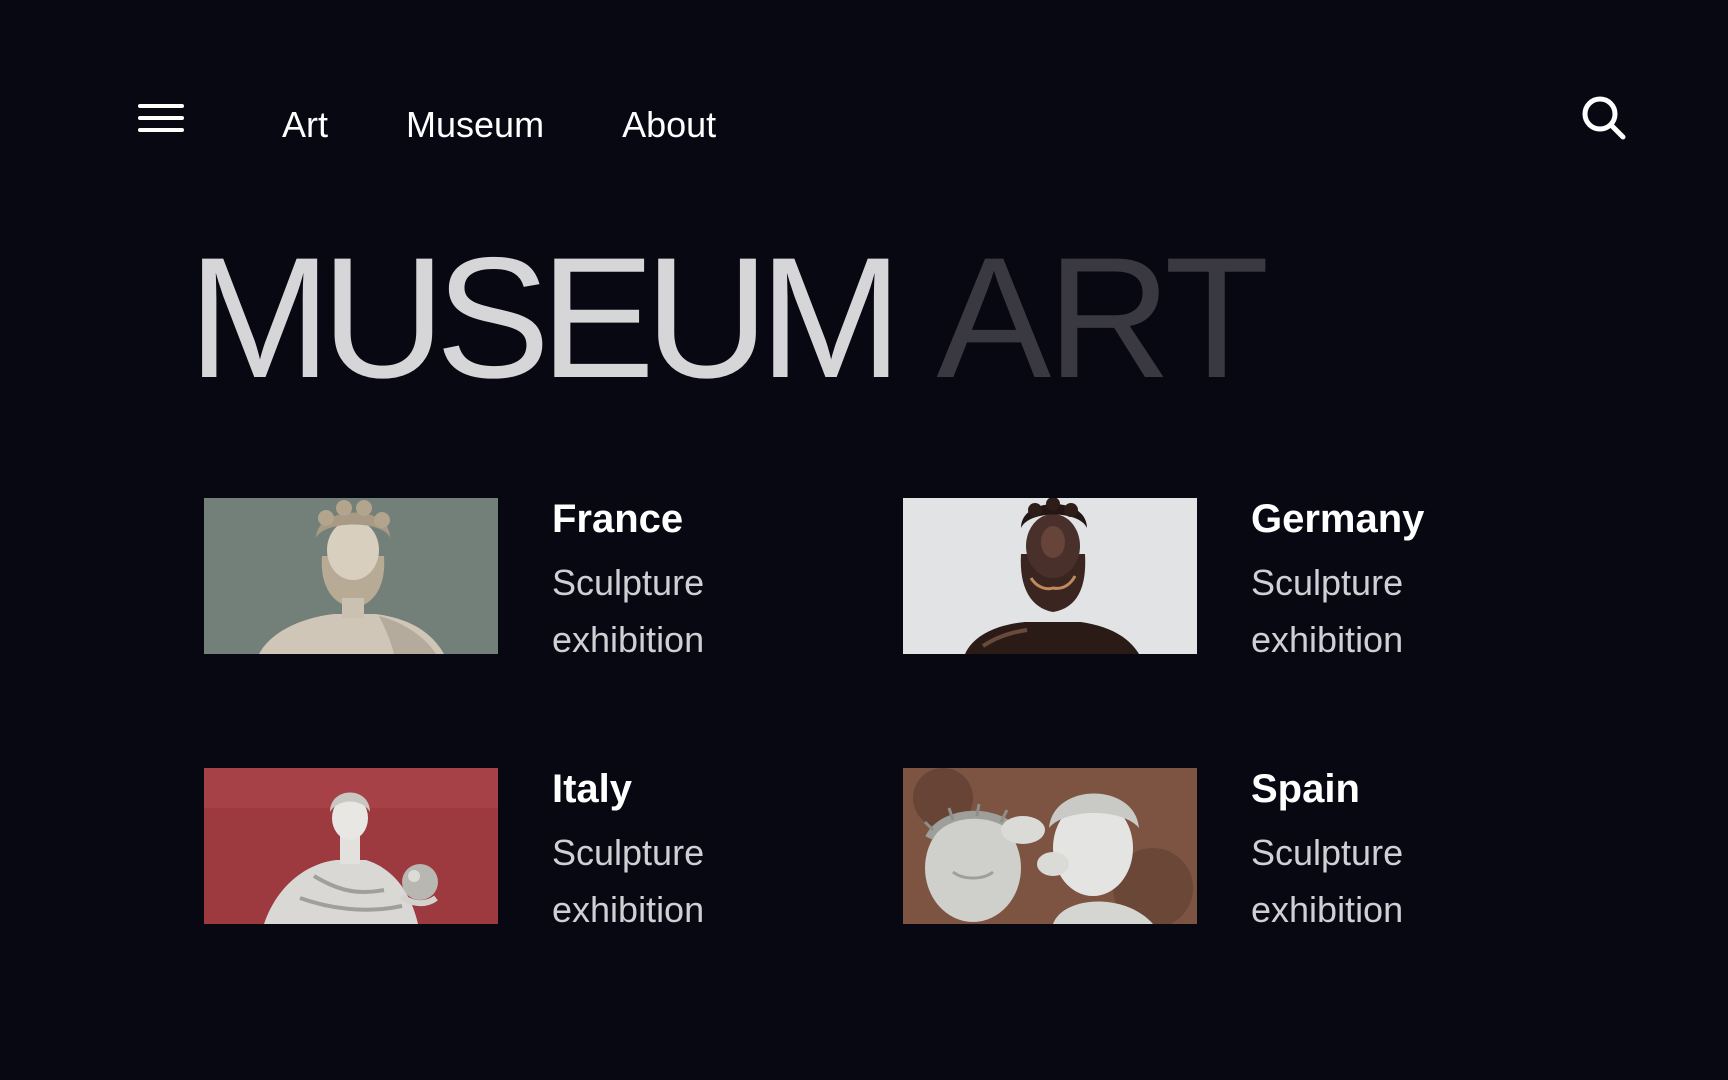 This screenshot has width=1728, height=1080. I want to click on italy-sculpture-image, so click(351, 846).